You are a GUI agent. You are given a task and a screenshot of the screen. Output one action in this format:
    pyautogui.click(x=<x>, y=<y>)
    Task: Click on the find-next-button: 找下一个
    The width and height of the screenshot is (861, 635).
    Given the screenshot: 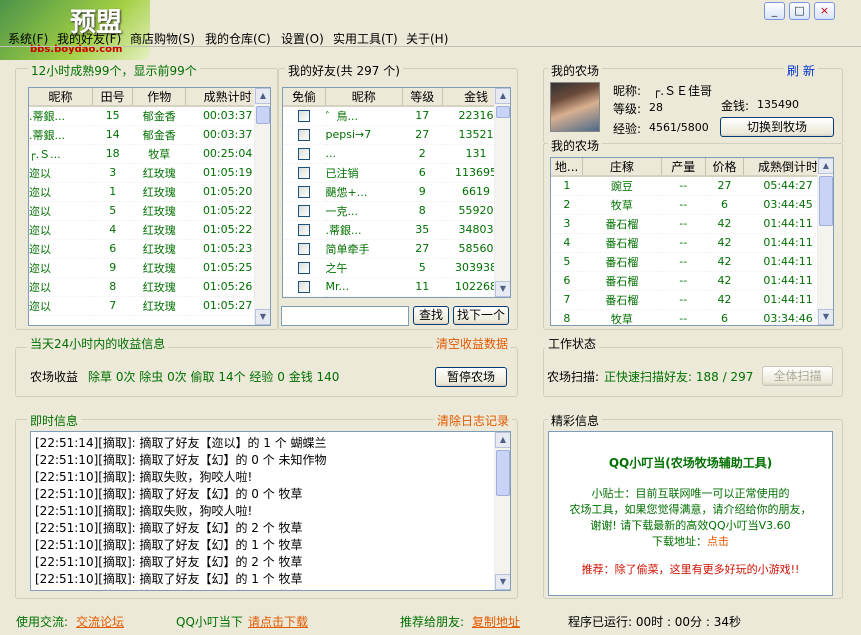 What is the action you would take?
    pyautogui.click(x=481, y=315)
    